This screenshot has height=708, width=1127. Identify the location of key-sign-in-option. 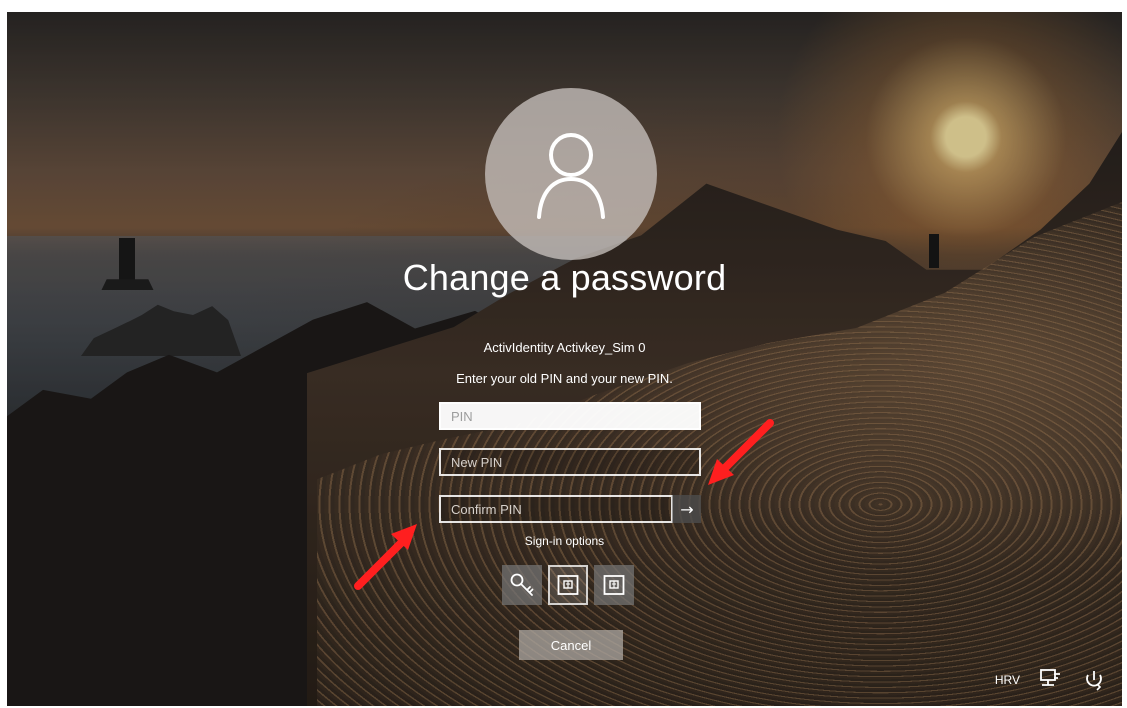
(522, 585).